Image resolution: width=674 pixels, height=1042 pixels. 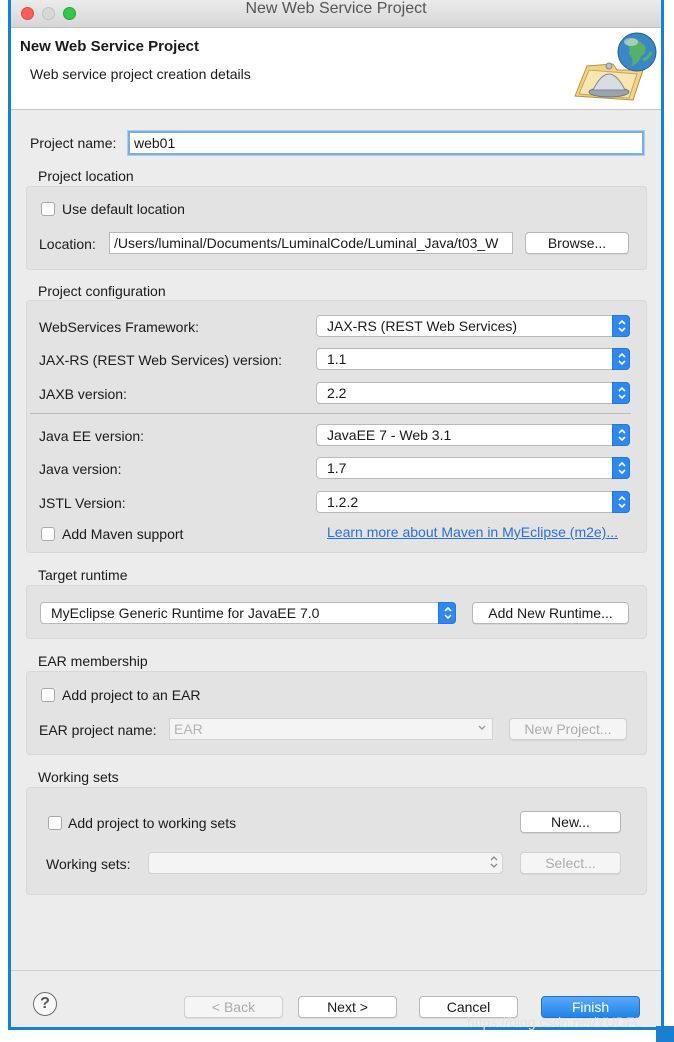 I want to click on add-maven-support-checkbox, so click(x=48, y=534).